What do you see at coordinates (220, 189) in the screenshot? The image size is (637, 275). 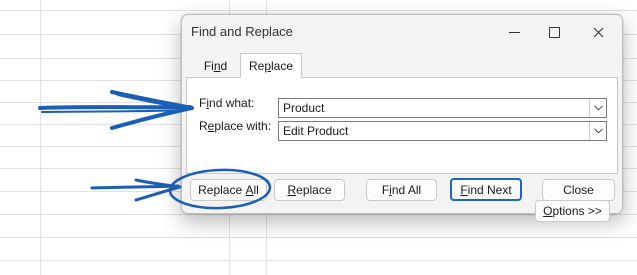 I see `circle-annotation-icon` at bounding box center [220, 189].